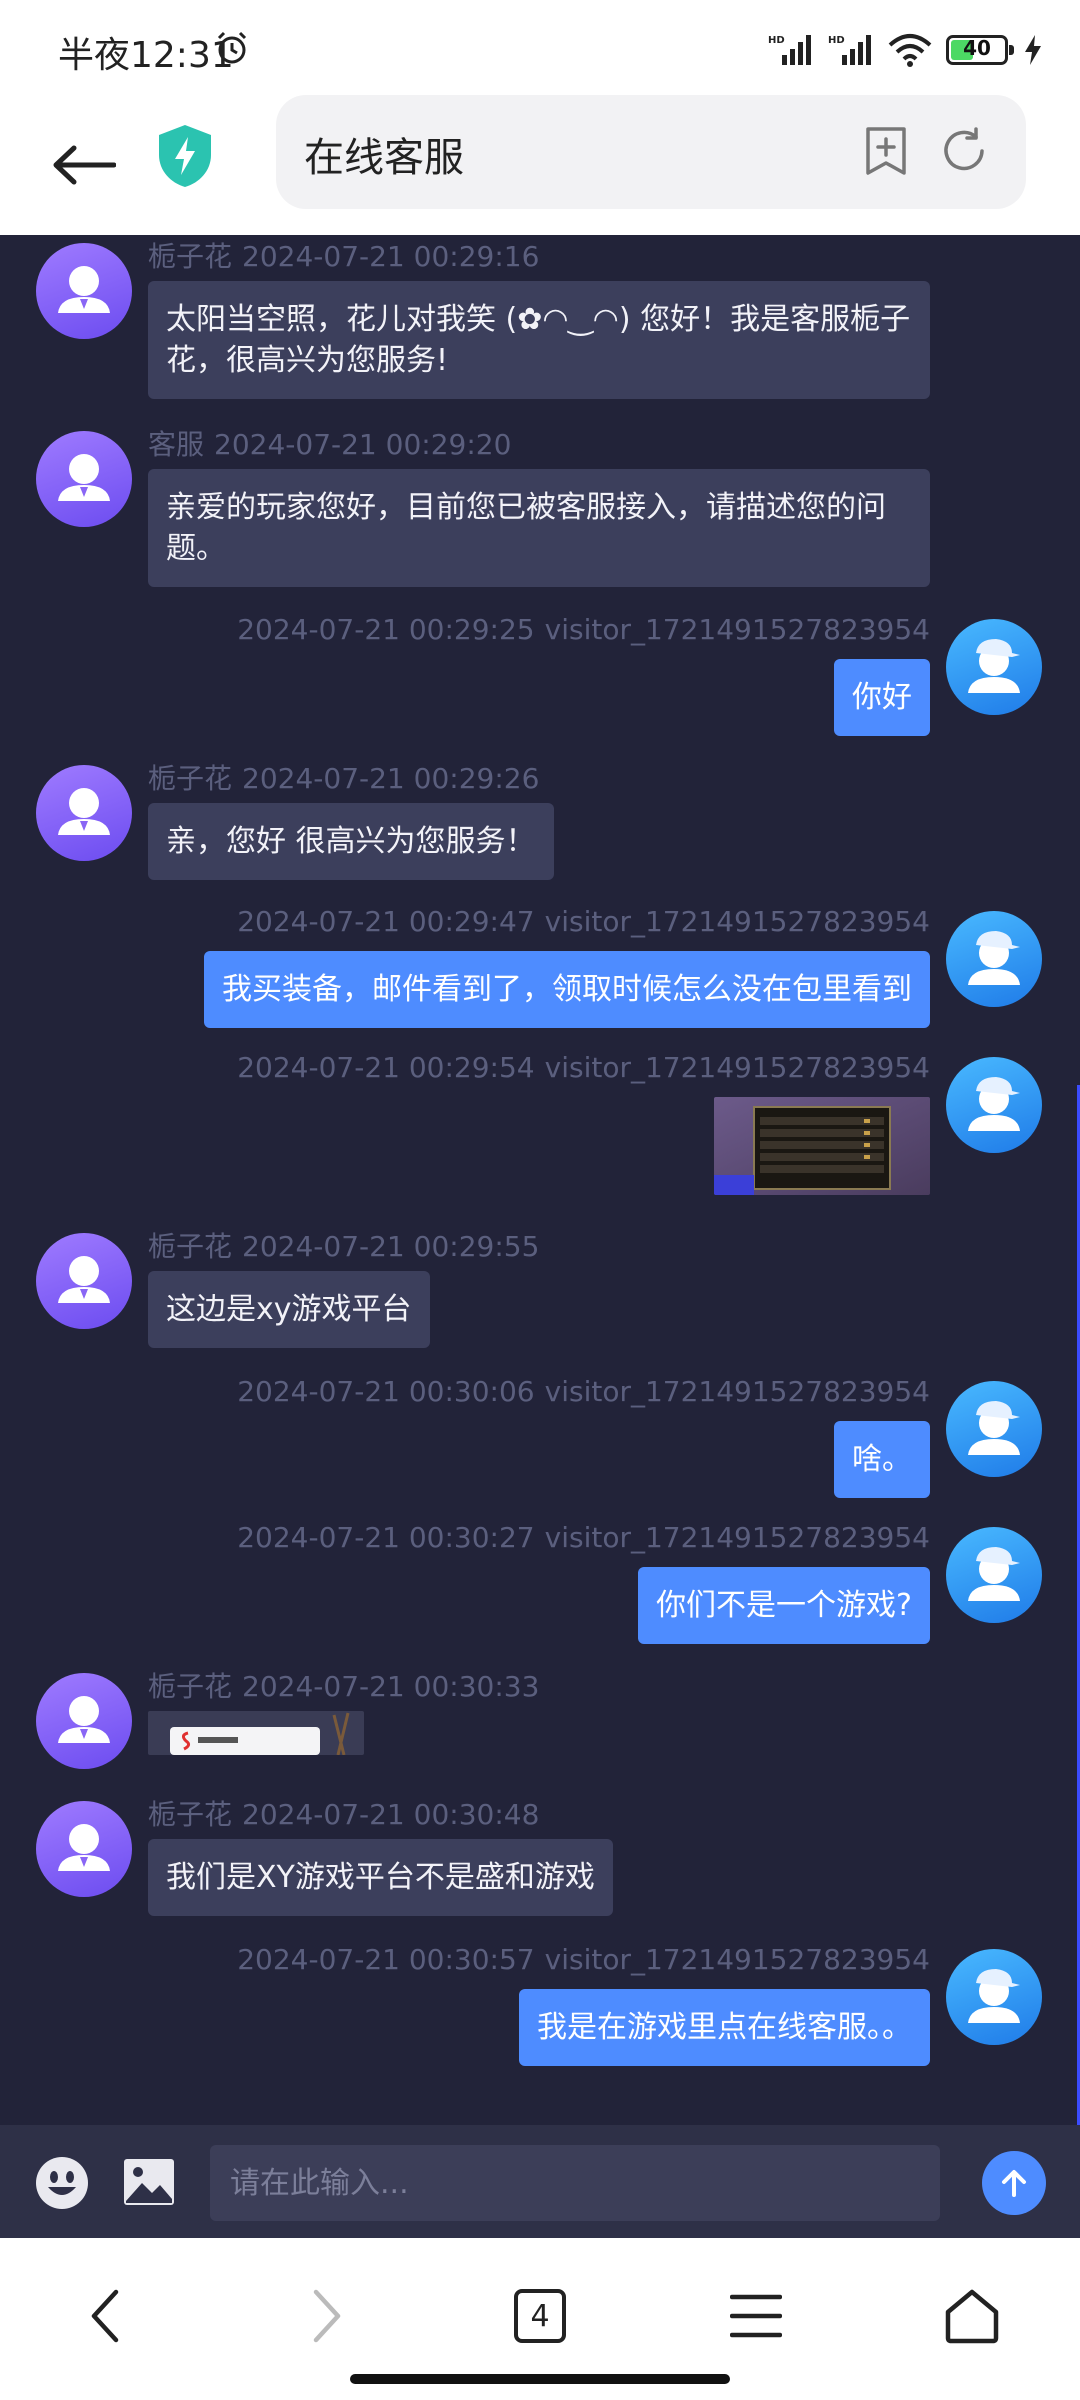  What do you see at coordinates (1033, 50) in the screenshot?
I see `charging-icon` at bounding box center [1033, 50].